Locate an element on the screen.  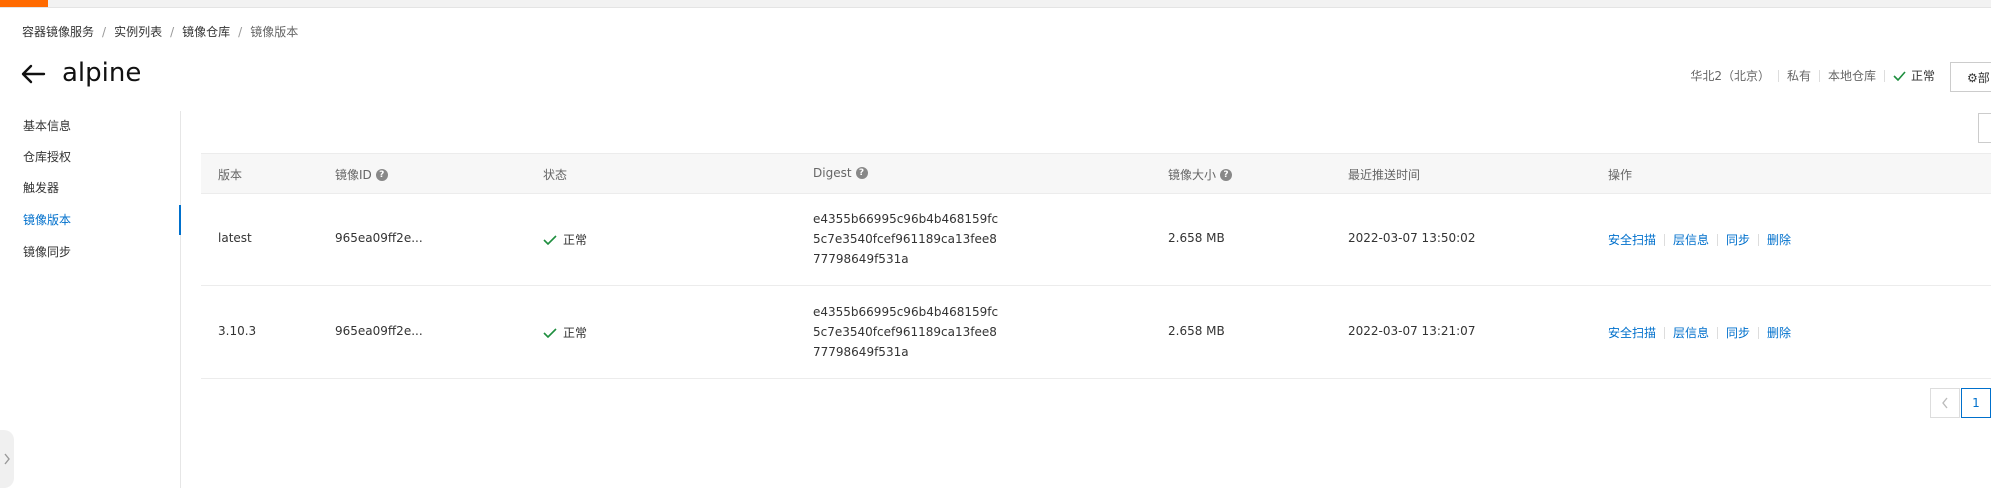
back-arrow-icon is located at coordinates (34, 74).